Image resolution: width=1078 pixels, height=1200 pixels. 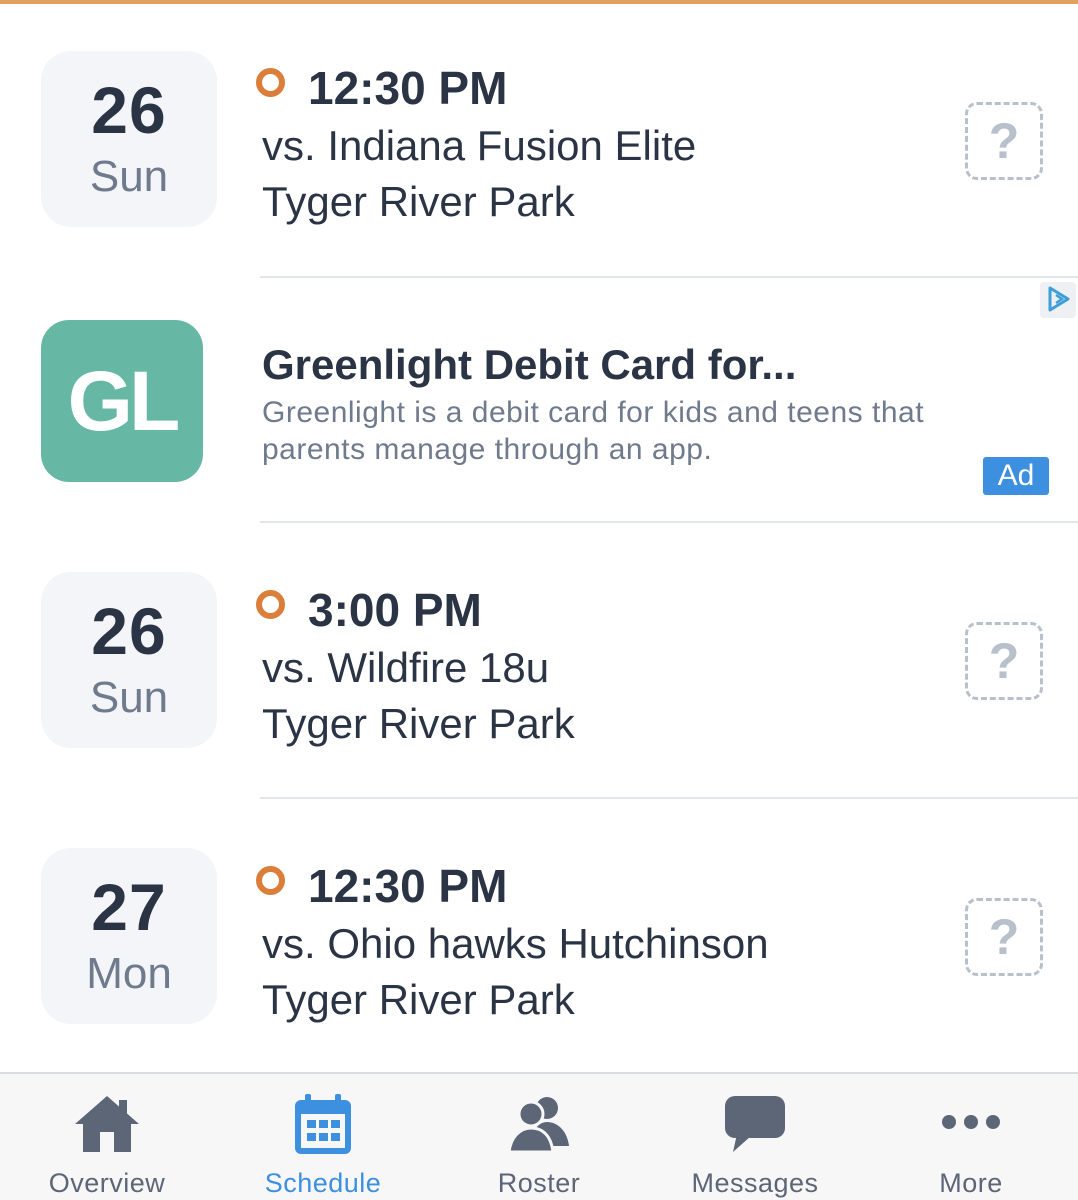 What do you see at coordinates (107, 1124) in the screenshot?
I see `home-icon` at bounding box center [107, 1124].